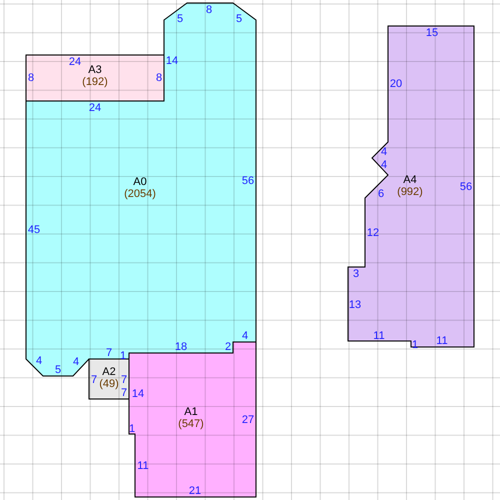  Describe the element at coordinates (356, 274) in the screenshot. I see `dimension-label: 3` at that location.